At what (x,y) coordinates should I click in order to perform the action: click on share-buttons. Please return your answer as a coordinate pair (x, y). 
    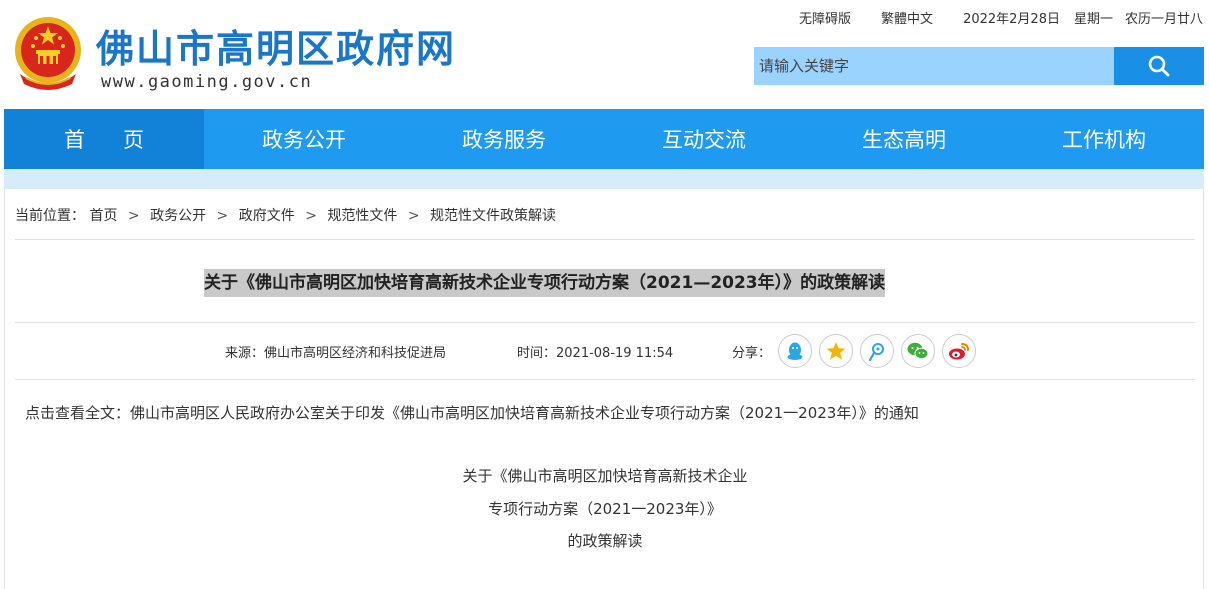
    Looking at the image, I should click on (877, 351).